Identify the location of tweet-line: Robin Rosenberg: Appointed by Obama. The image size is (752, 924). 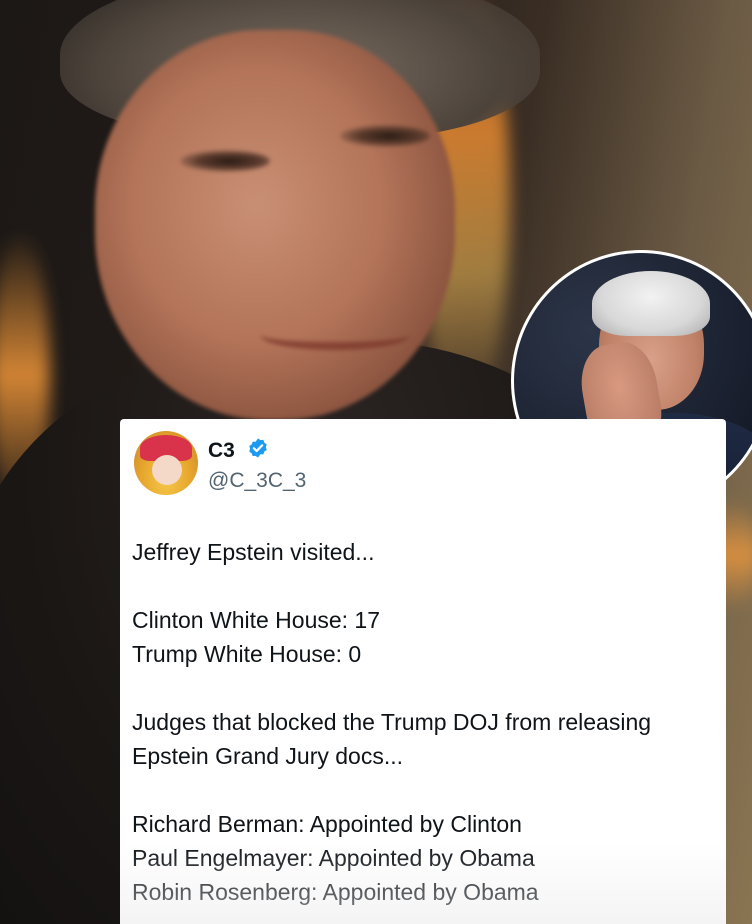
(335, 892).